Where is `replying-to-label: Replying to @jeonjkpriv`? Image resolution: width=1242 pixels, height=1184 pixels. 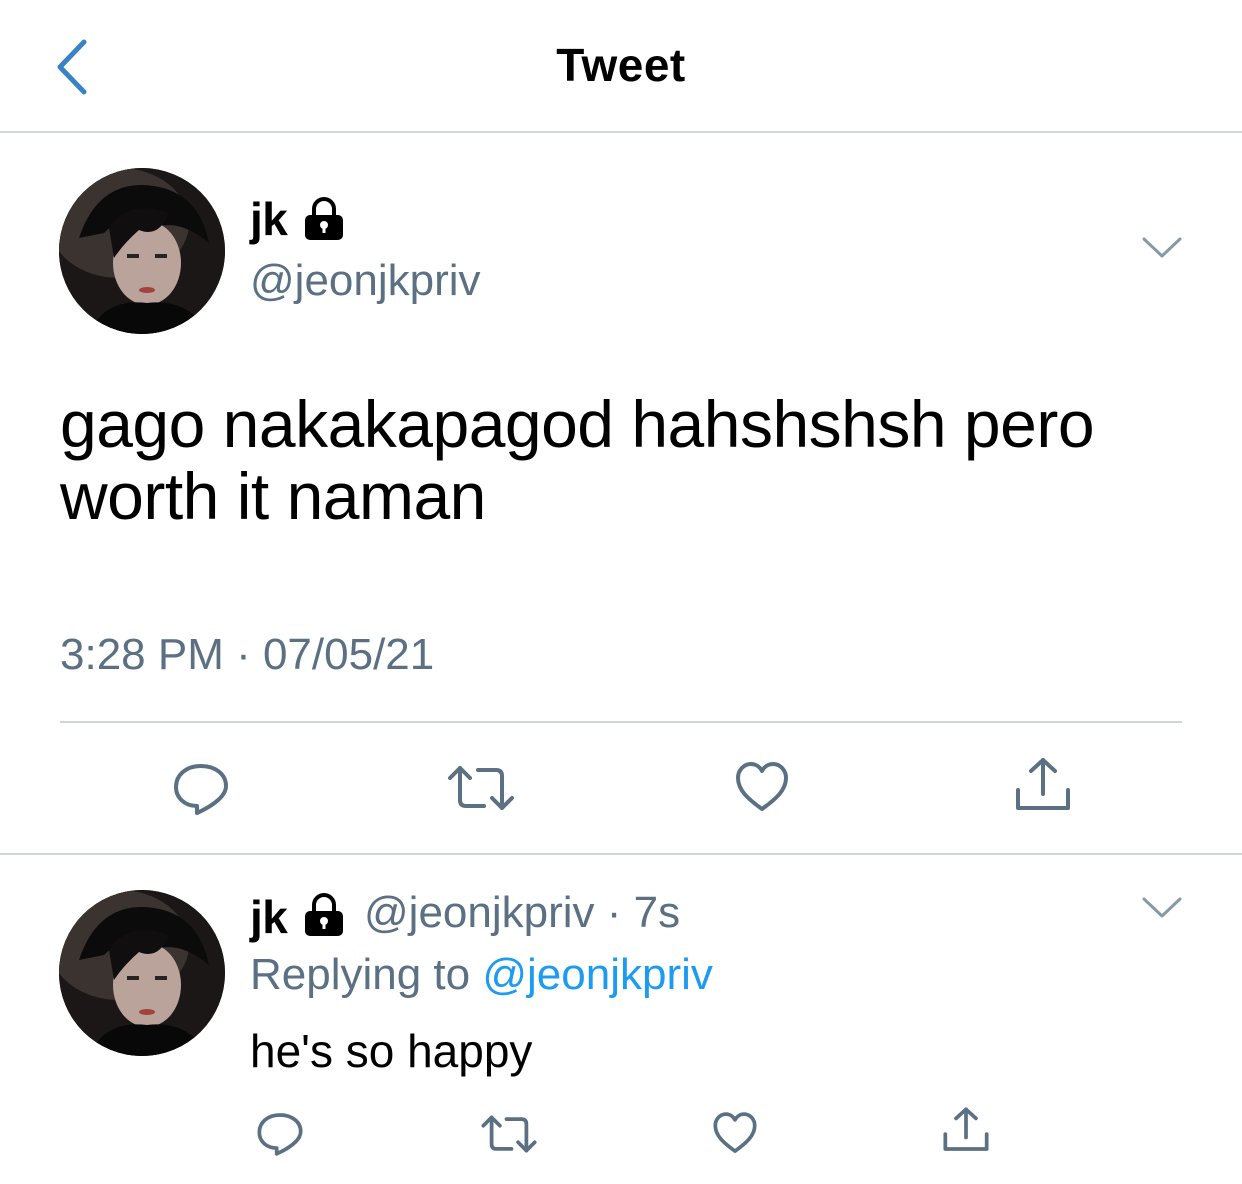
replying-to-label: Replying to @jeonjkpriv is located at coordinates (481, 975).